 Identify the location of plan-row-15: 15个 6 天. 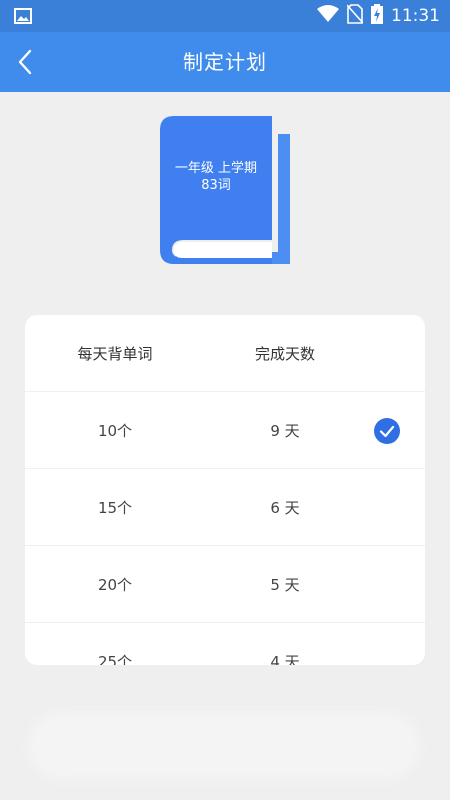
(225, 507).